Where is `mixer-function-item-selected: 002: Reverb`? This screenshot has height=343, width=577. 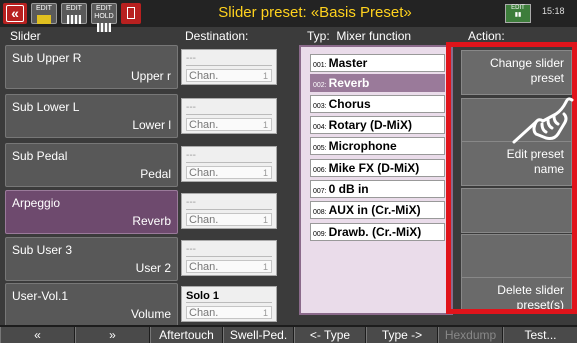
mixer-function-item-selected: 002: Reverb is located at coordinates (377, 83).